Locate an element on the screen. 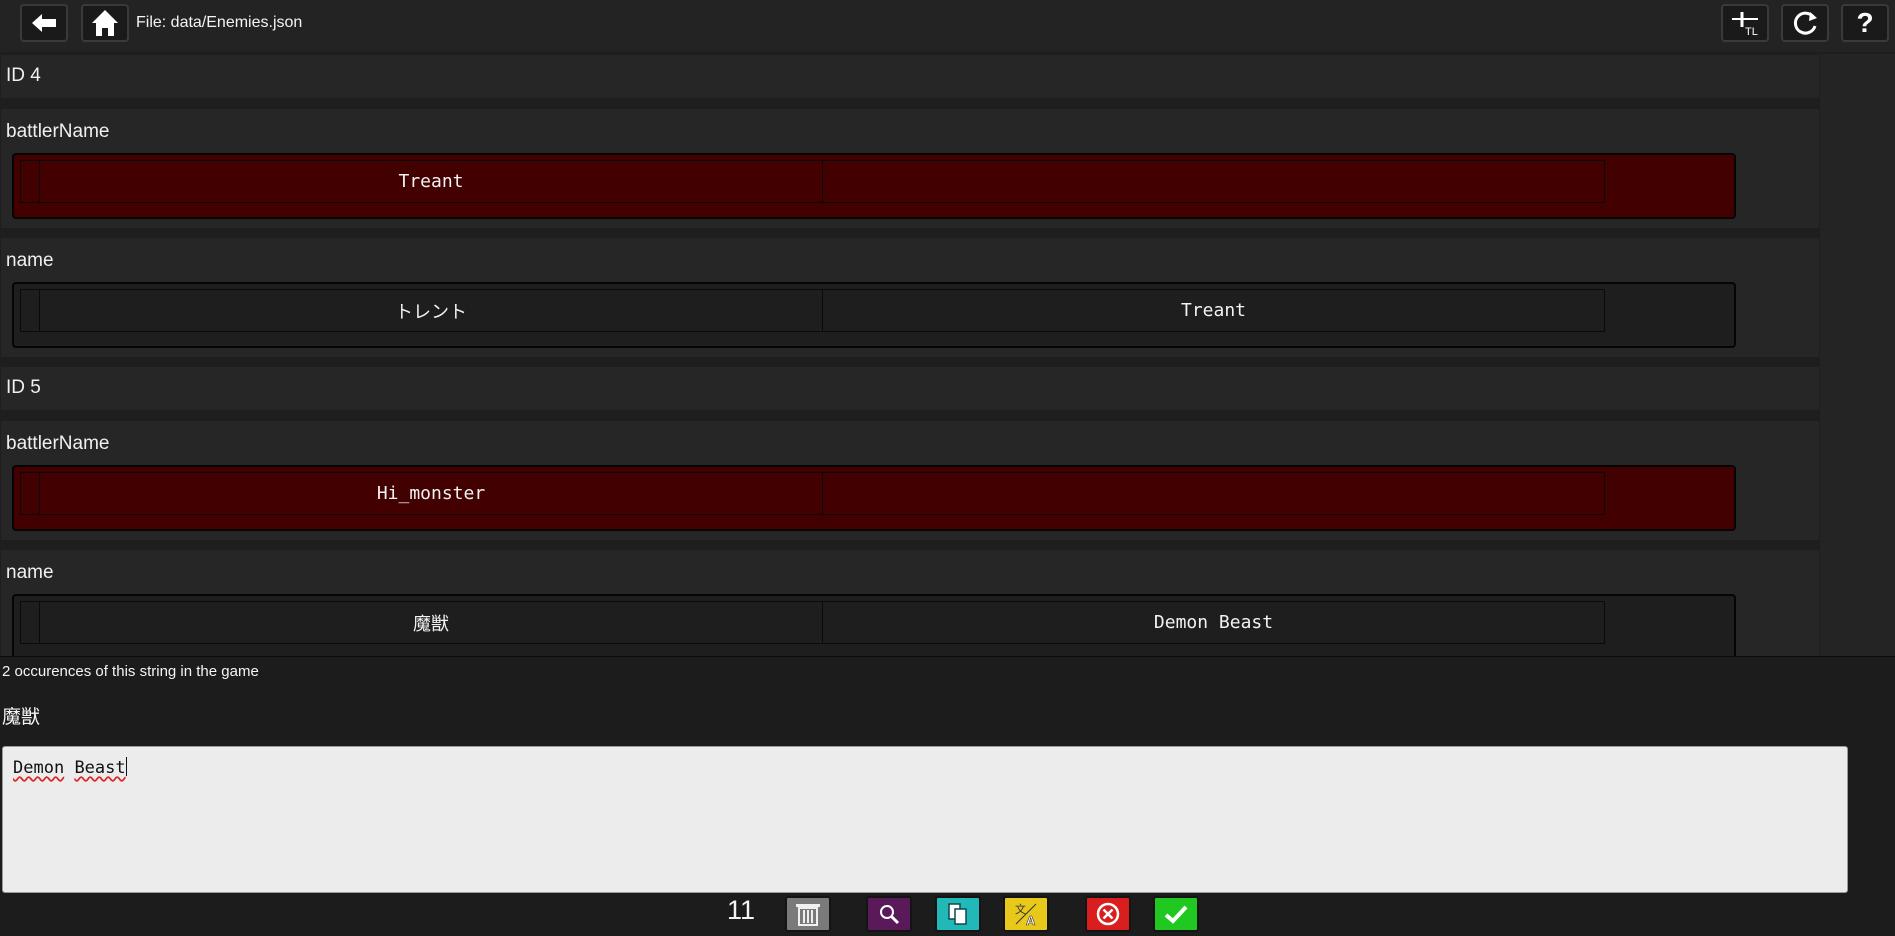 The width and height of the screenshot is (1895, 936). entry-row-battlername-4: battlerName Treant is located at coordinates (910, 168).